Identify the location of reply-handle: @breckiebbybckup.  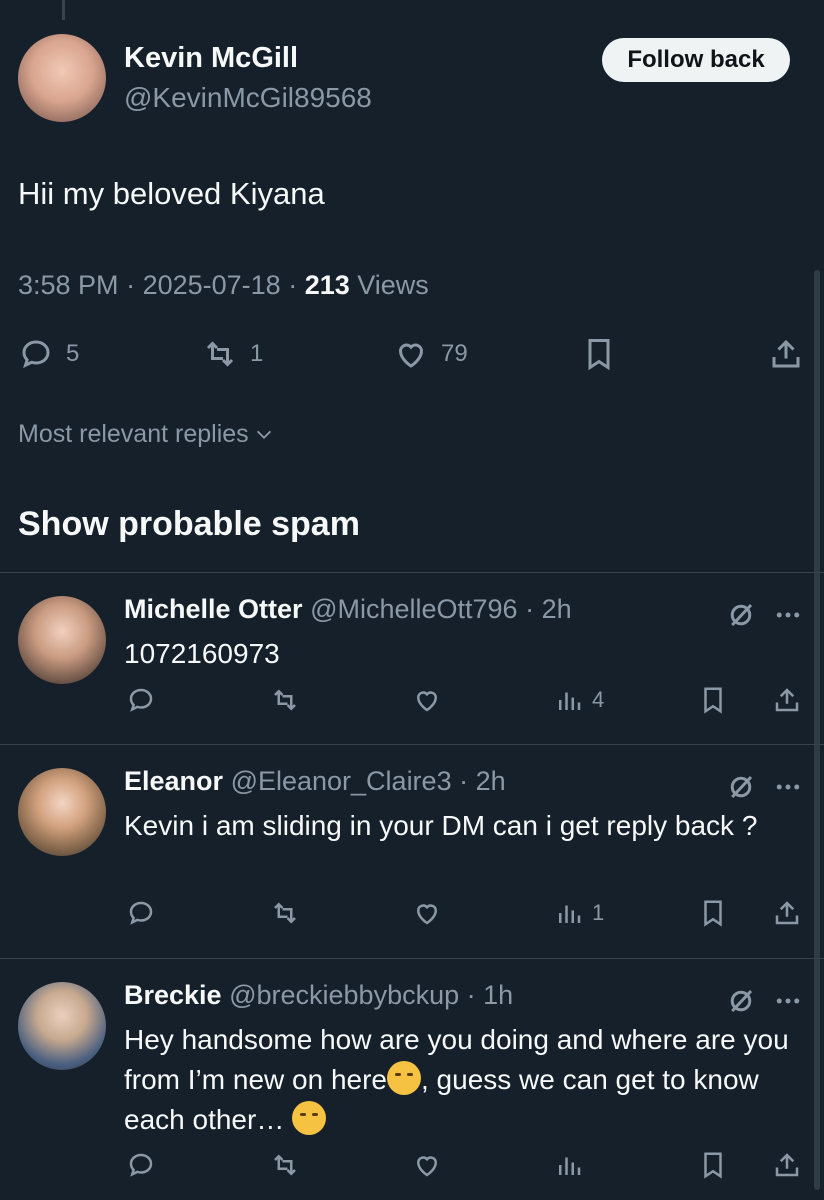
(344, 995).